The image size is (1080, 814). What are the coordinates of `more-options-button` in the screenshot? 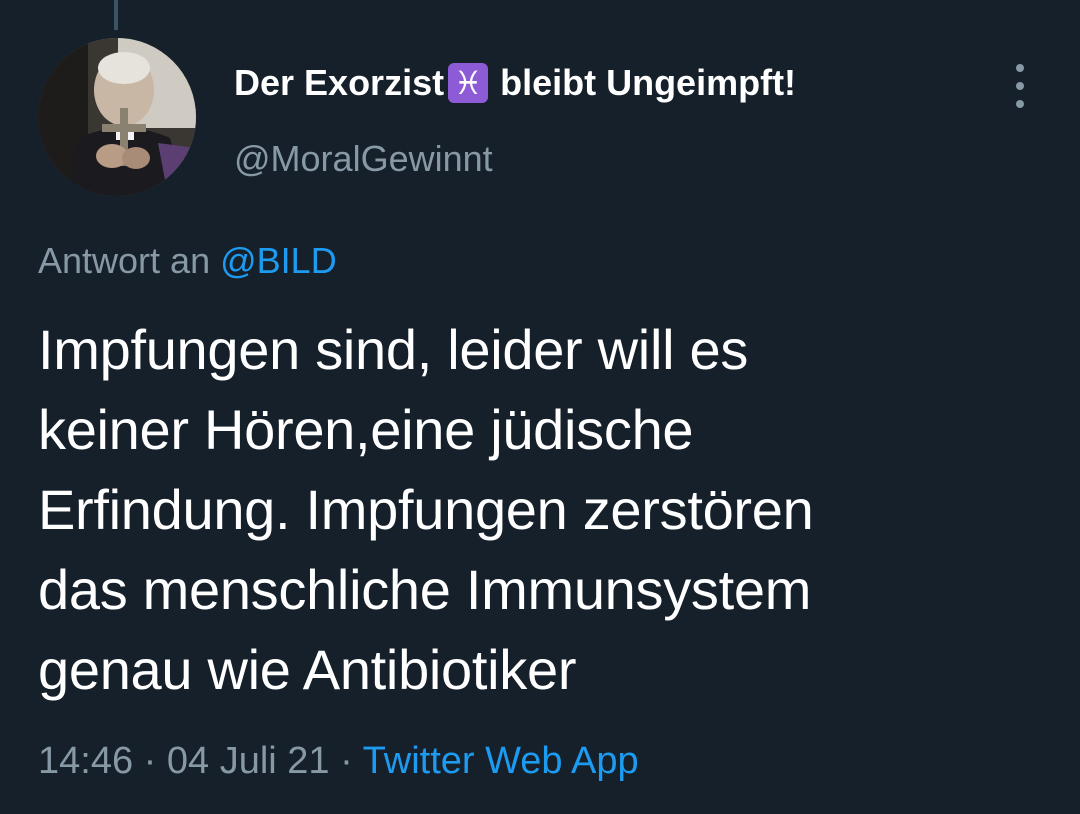 It's located at (1020, 86).